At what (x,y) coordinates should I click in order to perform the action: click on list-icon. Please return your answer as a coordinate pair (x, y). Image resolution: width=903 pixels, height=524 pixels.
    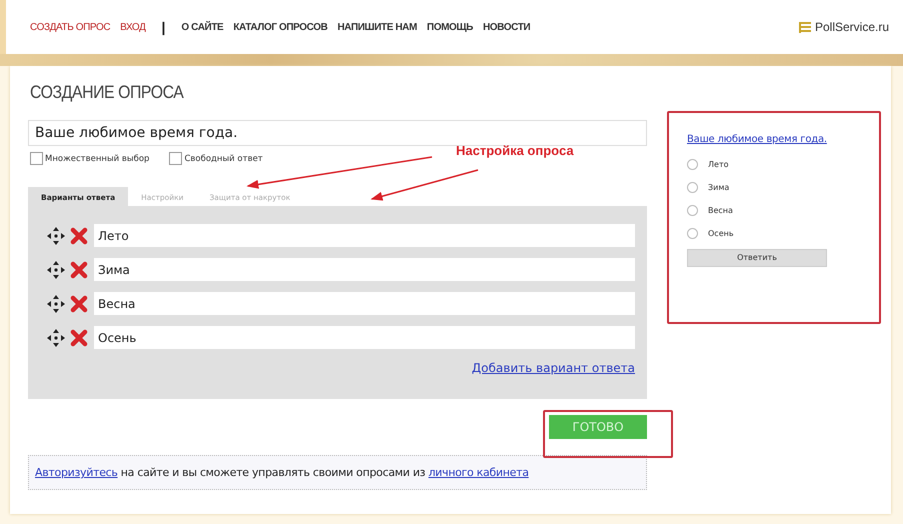
    Looking at the image, I should click on (804, 27).